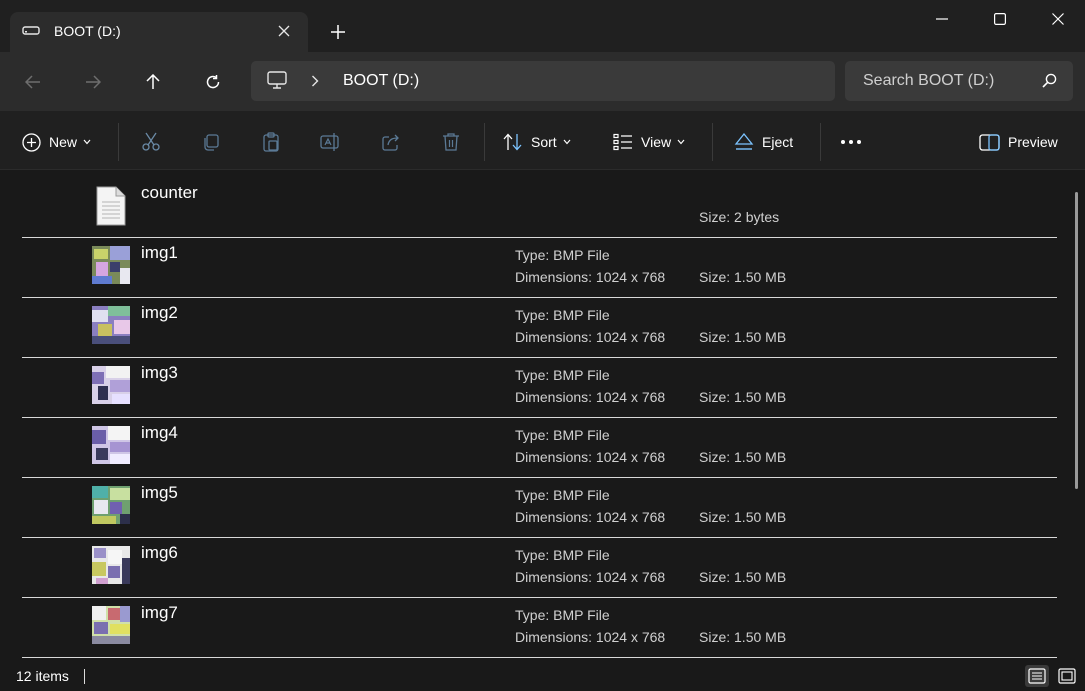 This screenshot has height=691, width=1085. What do you see at coordinates (744, 141) in the screenshot?
I see `eject-icon` at bounding box center [744, 141].